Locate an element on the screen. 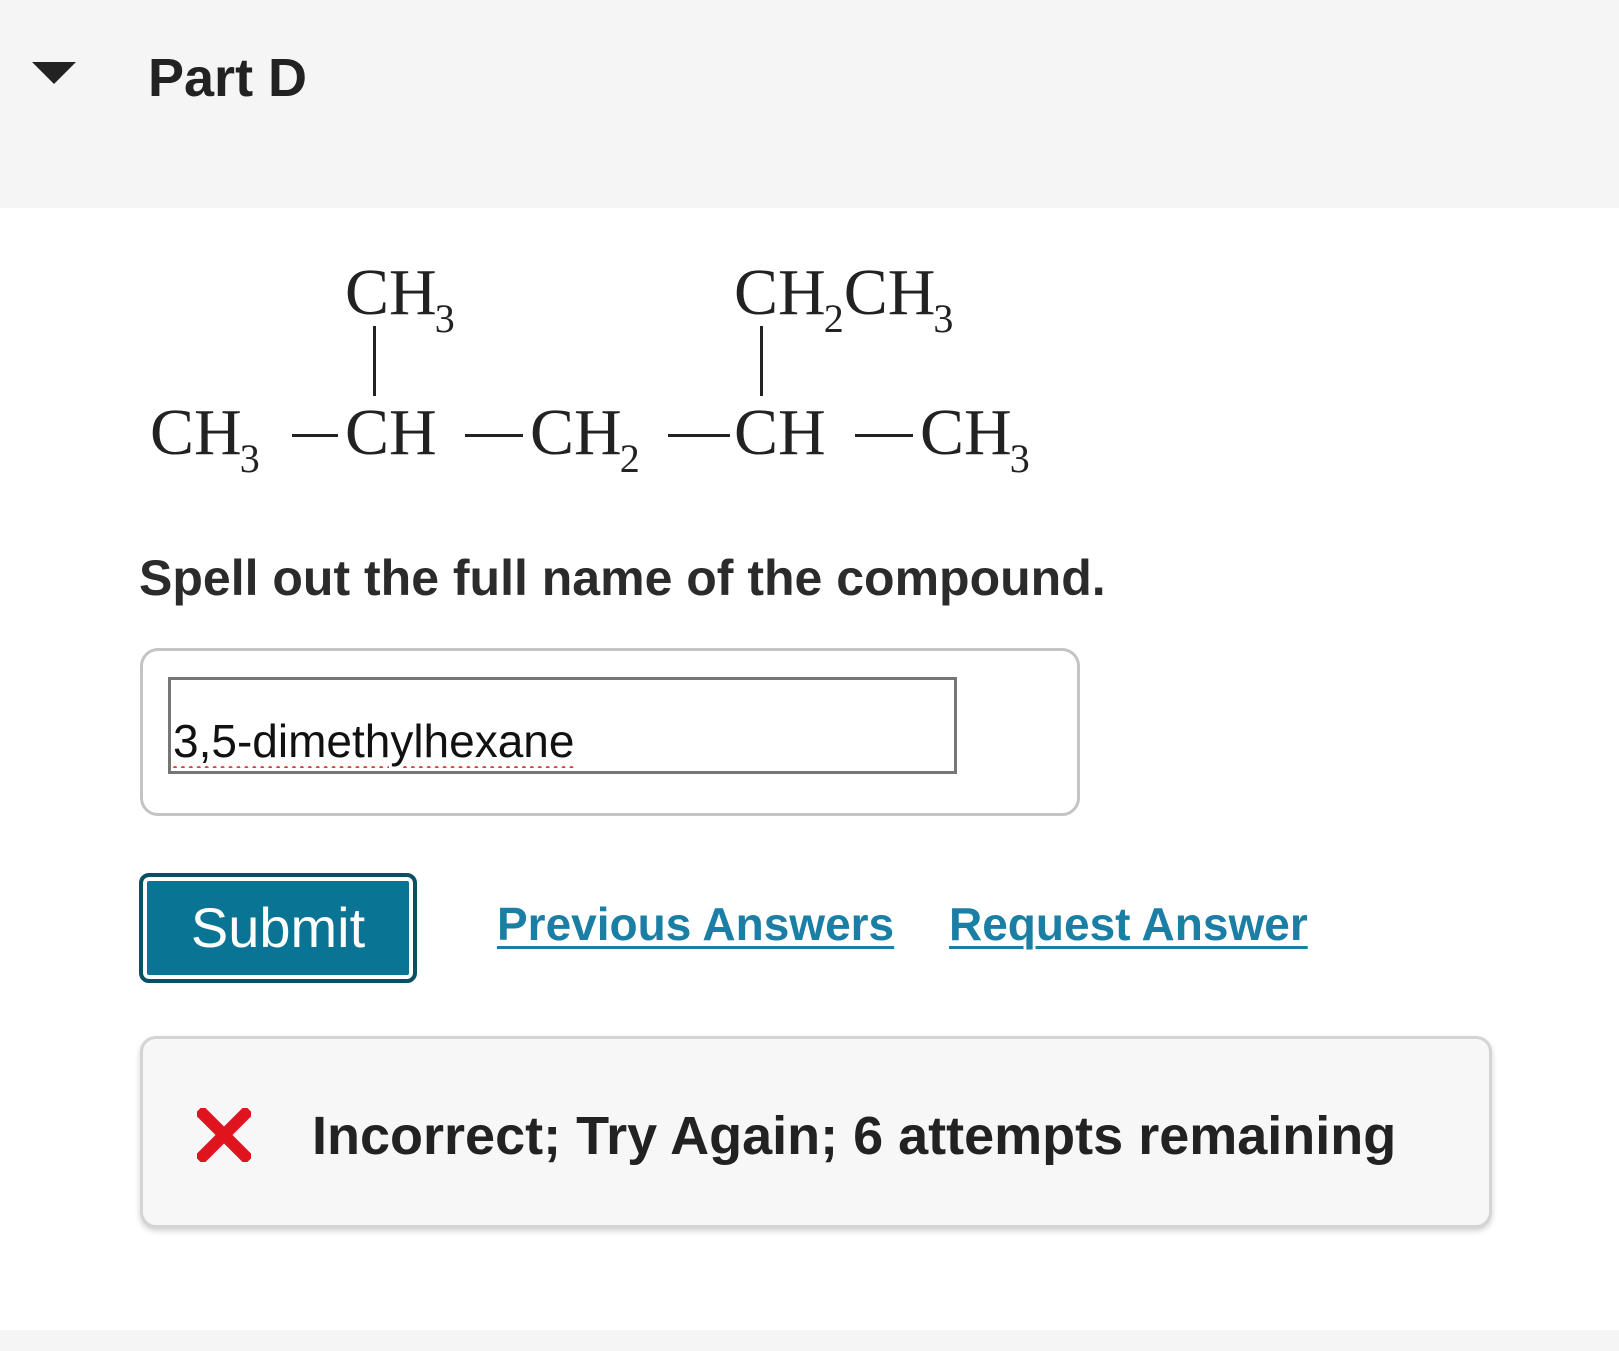 The height and width of the screenshot is (1351, 1619). structure-chain-c3: CH2 is located at coordinates (585, 438).